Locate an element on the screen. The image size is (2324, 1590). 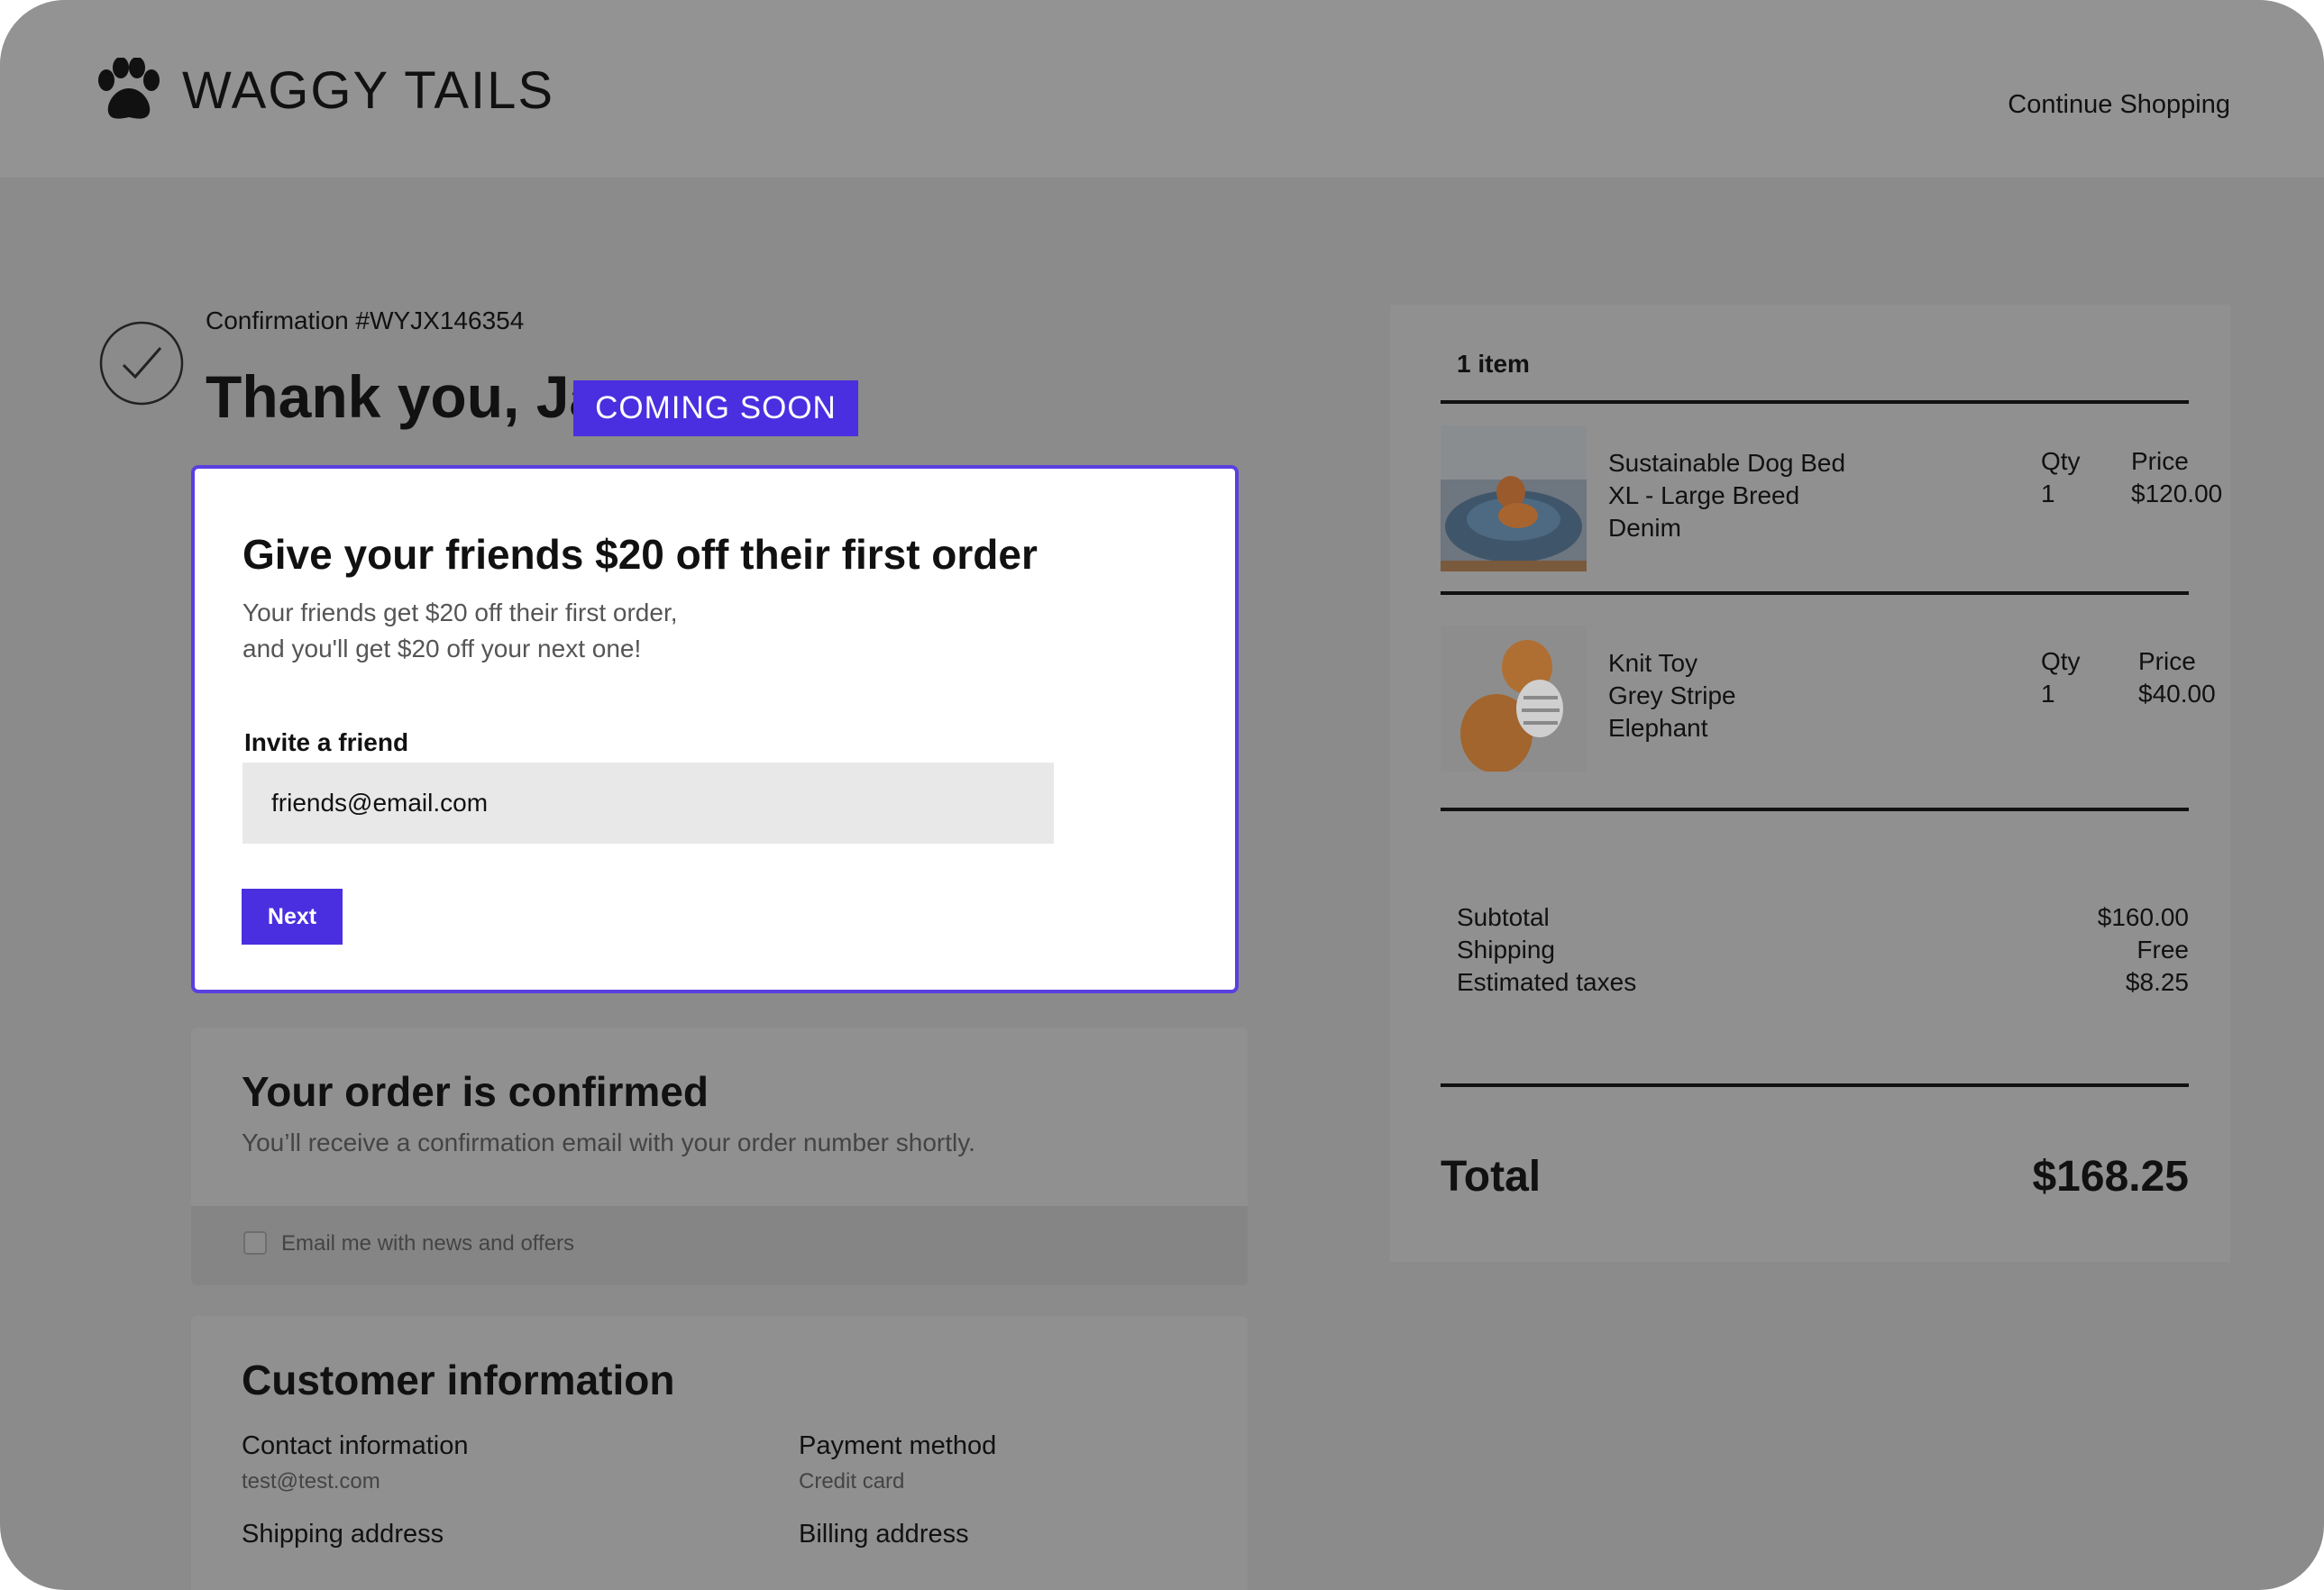
contact-info-value: test@test.com is located at coordinates (311, 1481).